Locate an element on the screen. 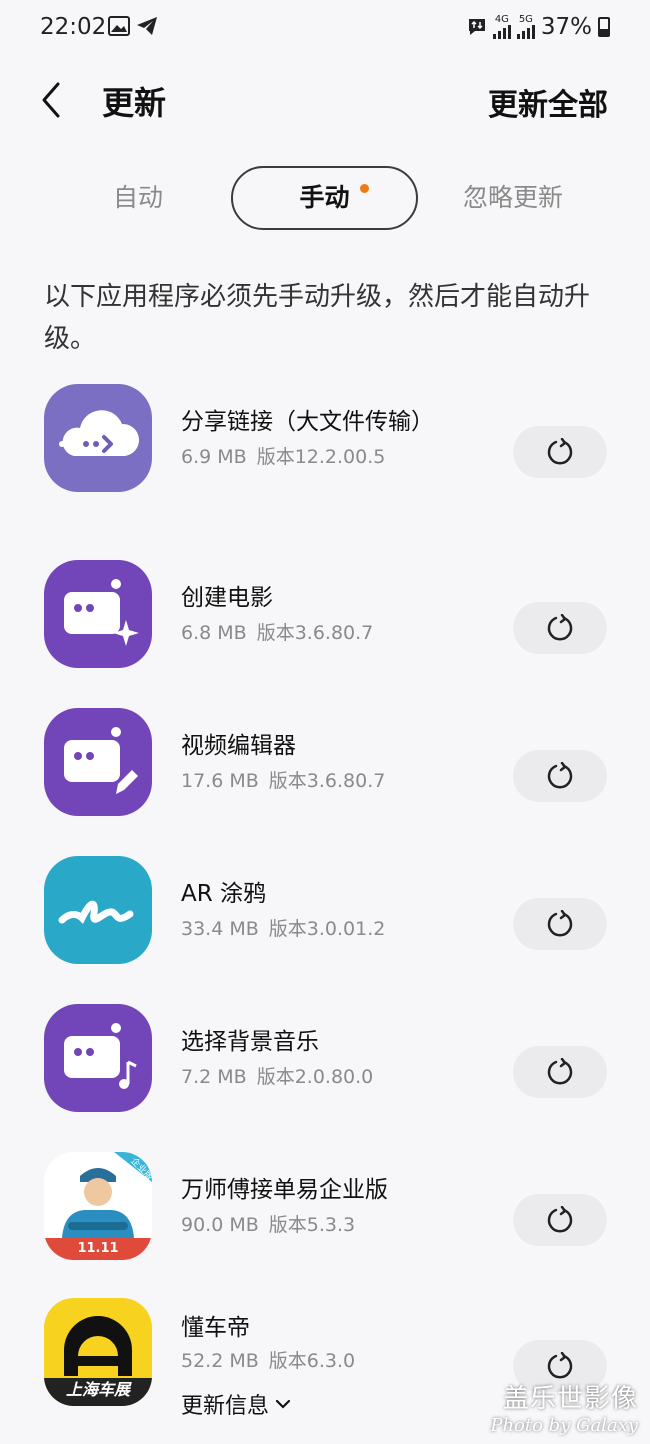 This screenshot has height=1444, width=650. background-music-icon is located at coordinates (98, 1058).